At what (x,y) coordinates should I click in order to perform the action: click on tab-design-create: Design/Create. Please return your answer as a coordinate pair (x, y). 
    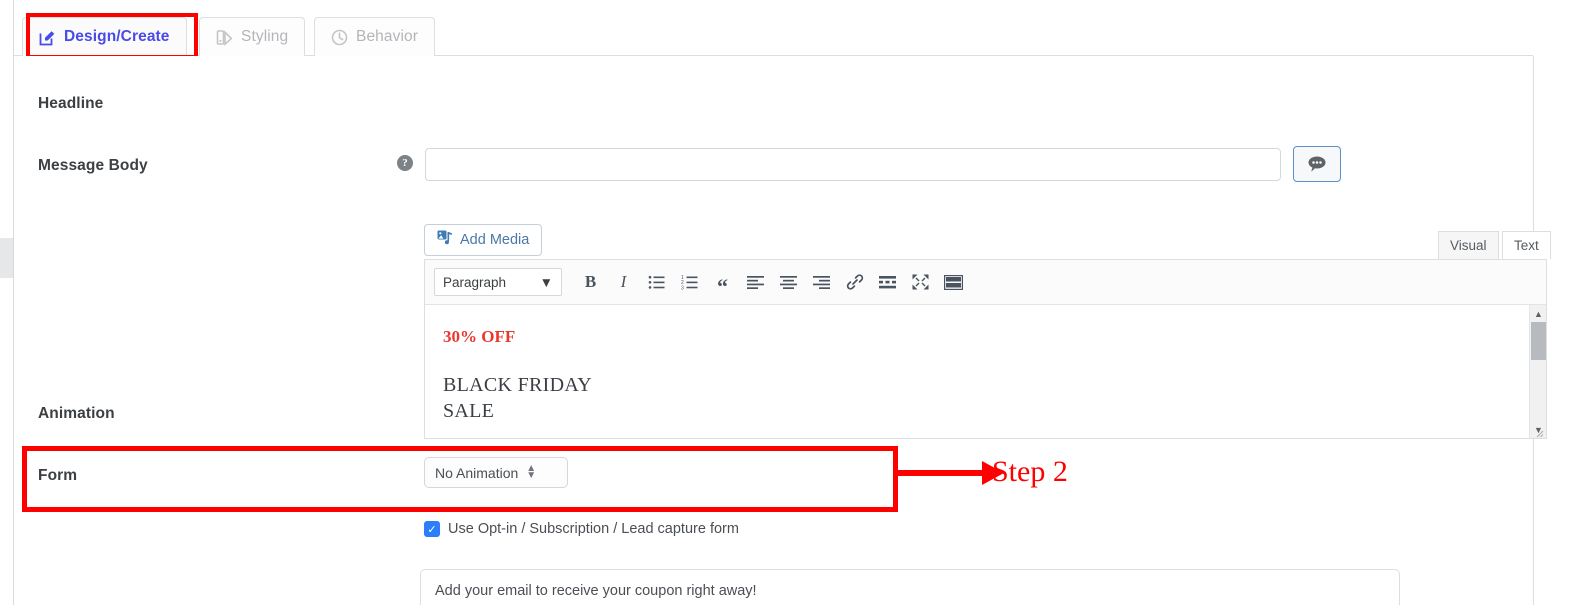
    Looking at the image, I should click on (104, 36).